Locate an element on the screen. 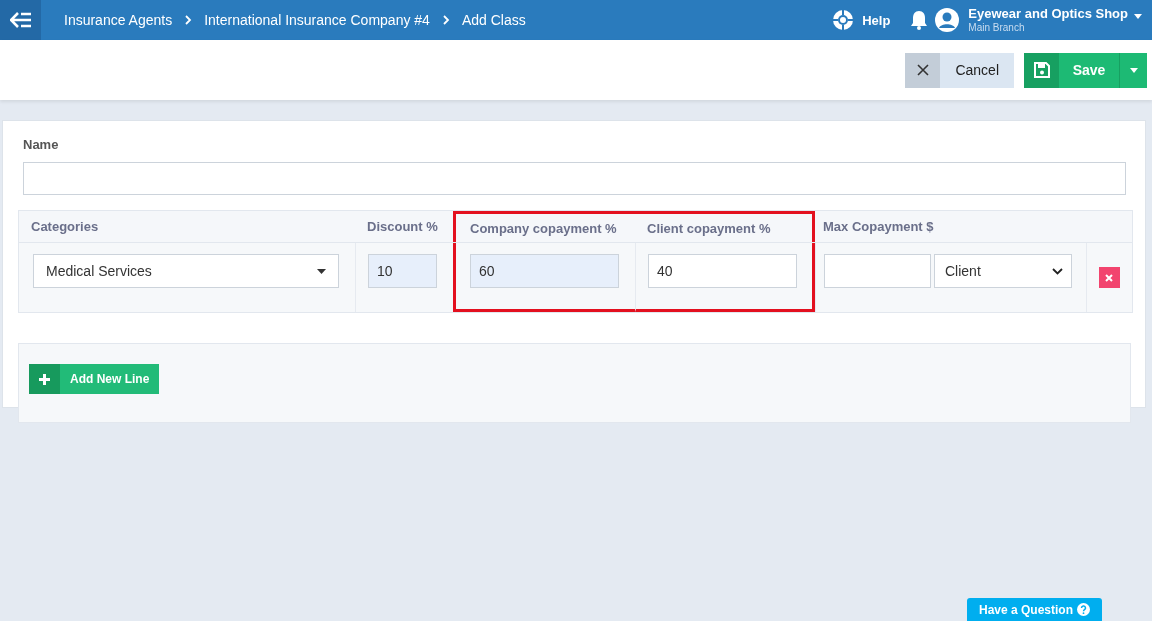 Image resolution: width=1152 pixels, height=621 pixels. column-header: Company copayment % is located at coordinates (543, 228).